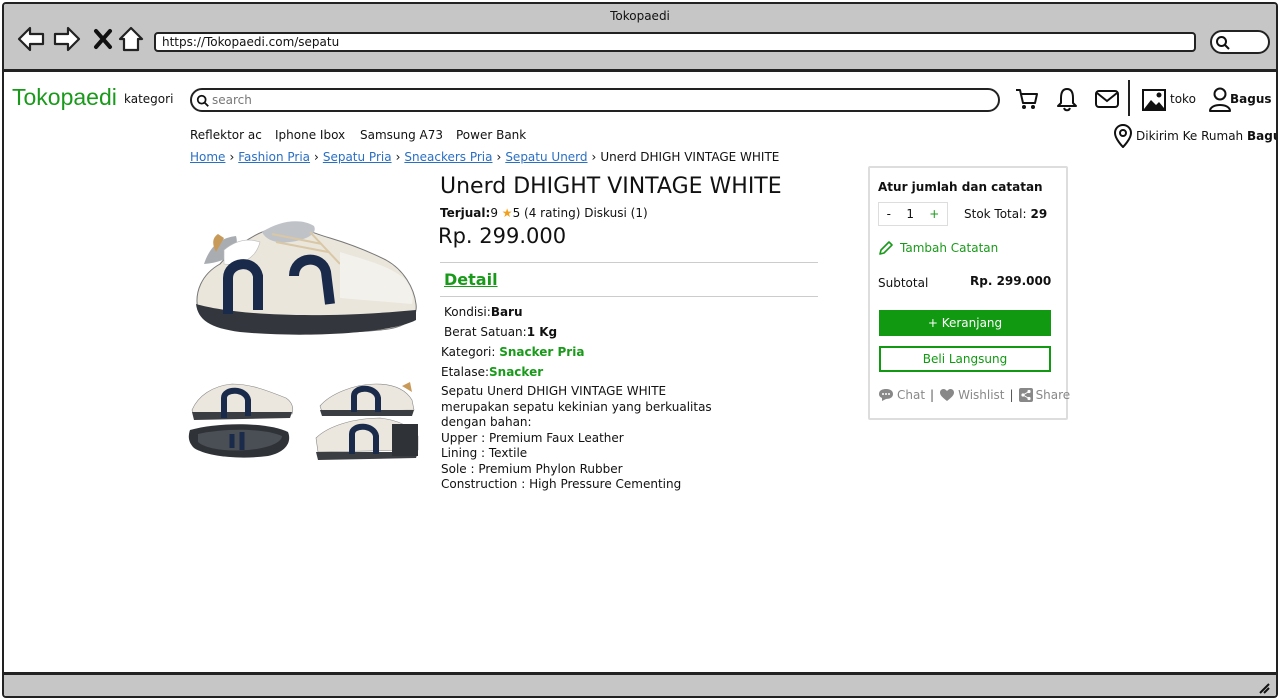 Image resolution: width=1280 pixels, height=700 pixels. What do you see at coordinates (532, 437) in the screenshot?
I see `description-line: Upper : Premium Faux Leather` at bounding box center [532, 437].